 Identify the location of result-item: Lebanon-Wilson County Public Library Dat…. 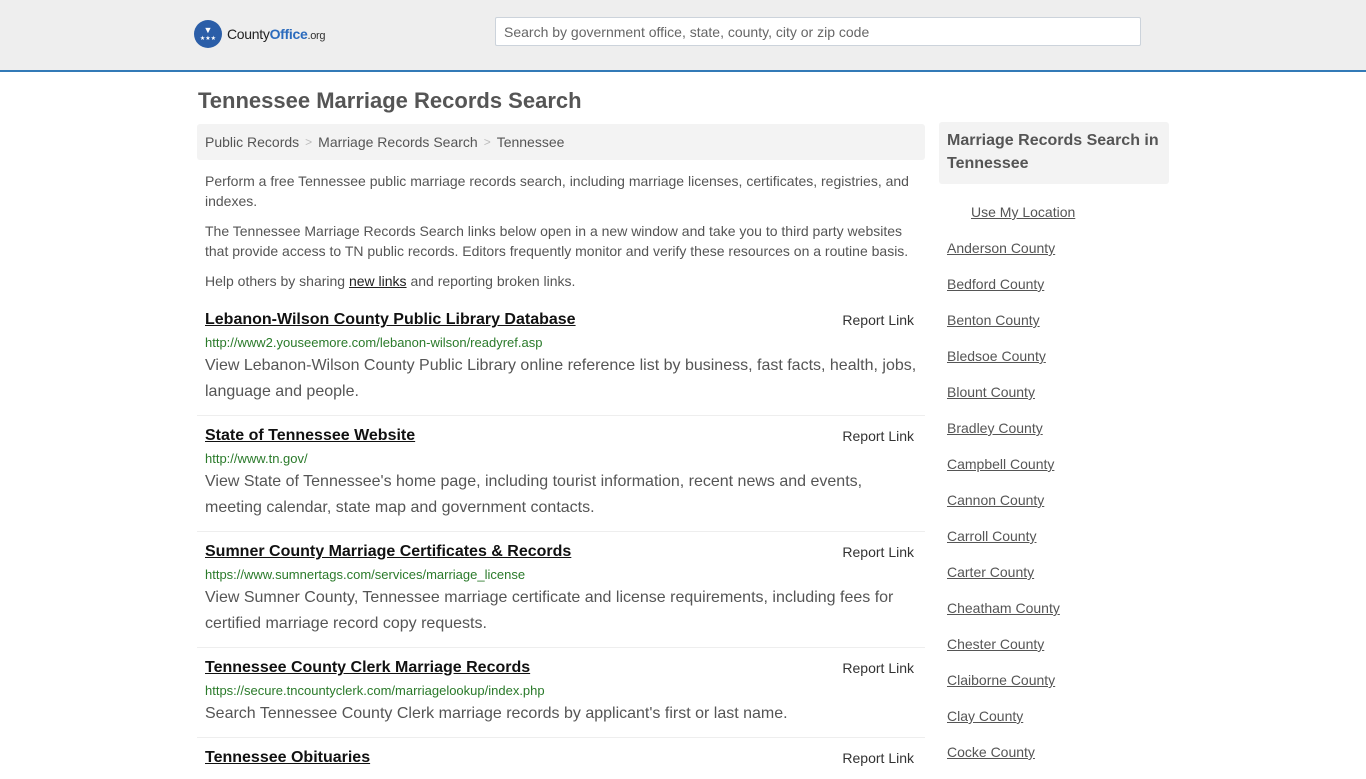
(561, 358).